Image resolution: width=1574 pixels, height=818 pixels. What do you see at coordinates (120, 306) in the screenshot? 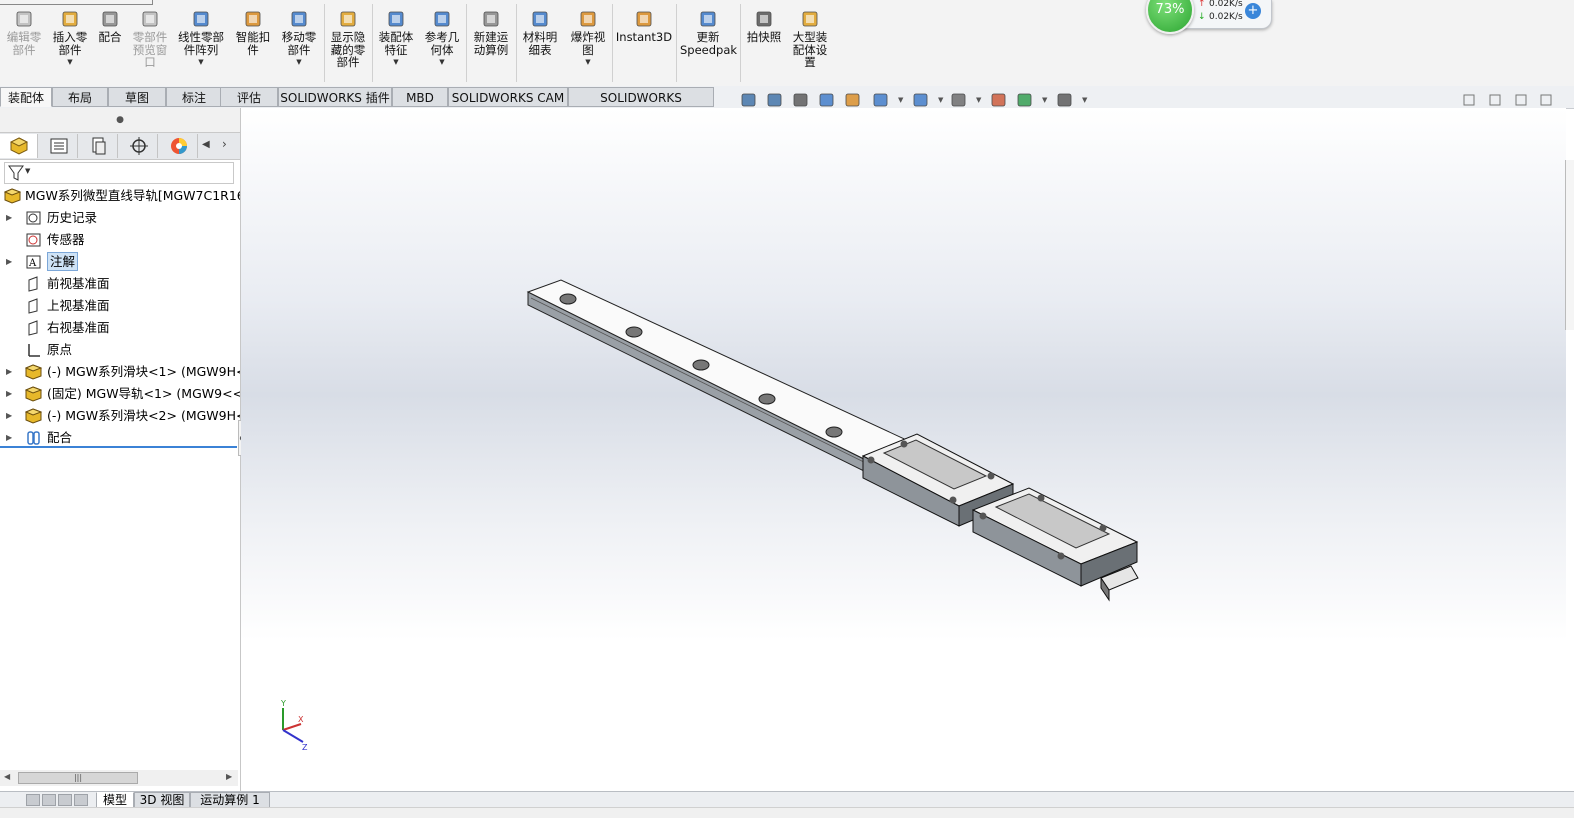
I see `tree-item: 上视基准面` at bounding box center [120, 306].